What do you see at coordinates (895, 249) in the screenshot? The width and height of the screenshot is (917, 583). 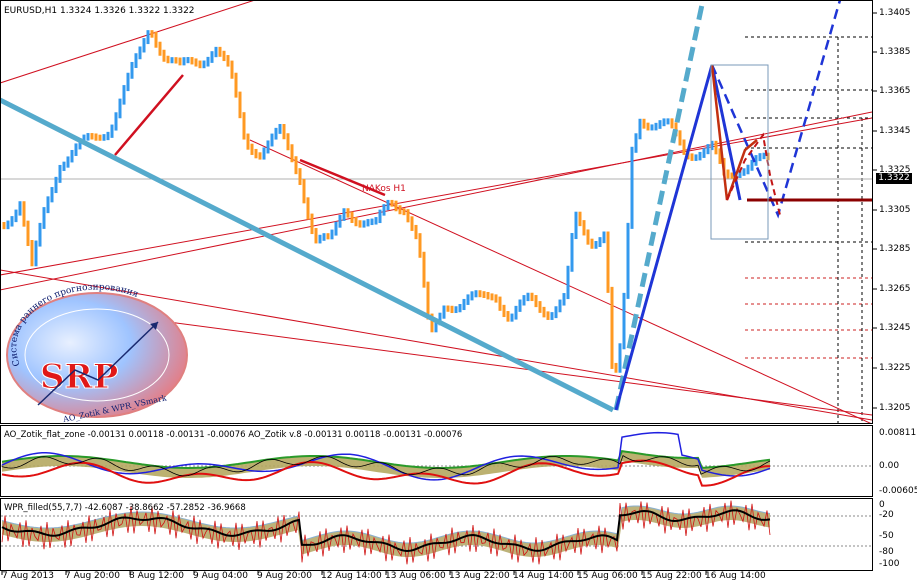 I see `price-label: 1.3285` at bounding box center [895, 249].